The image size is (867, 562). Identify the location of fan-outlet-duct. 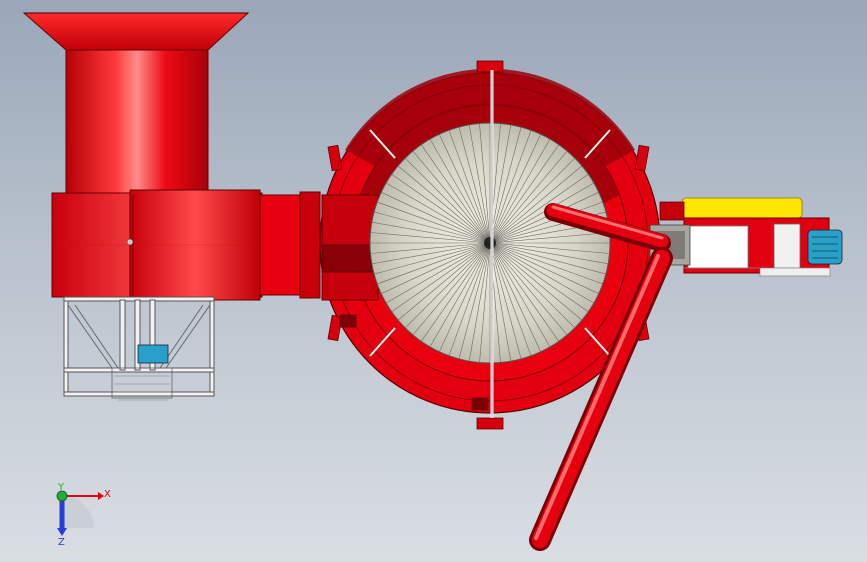
(290, 245).